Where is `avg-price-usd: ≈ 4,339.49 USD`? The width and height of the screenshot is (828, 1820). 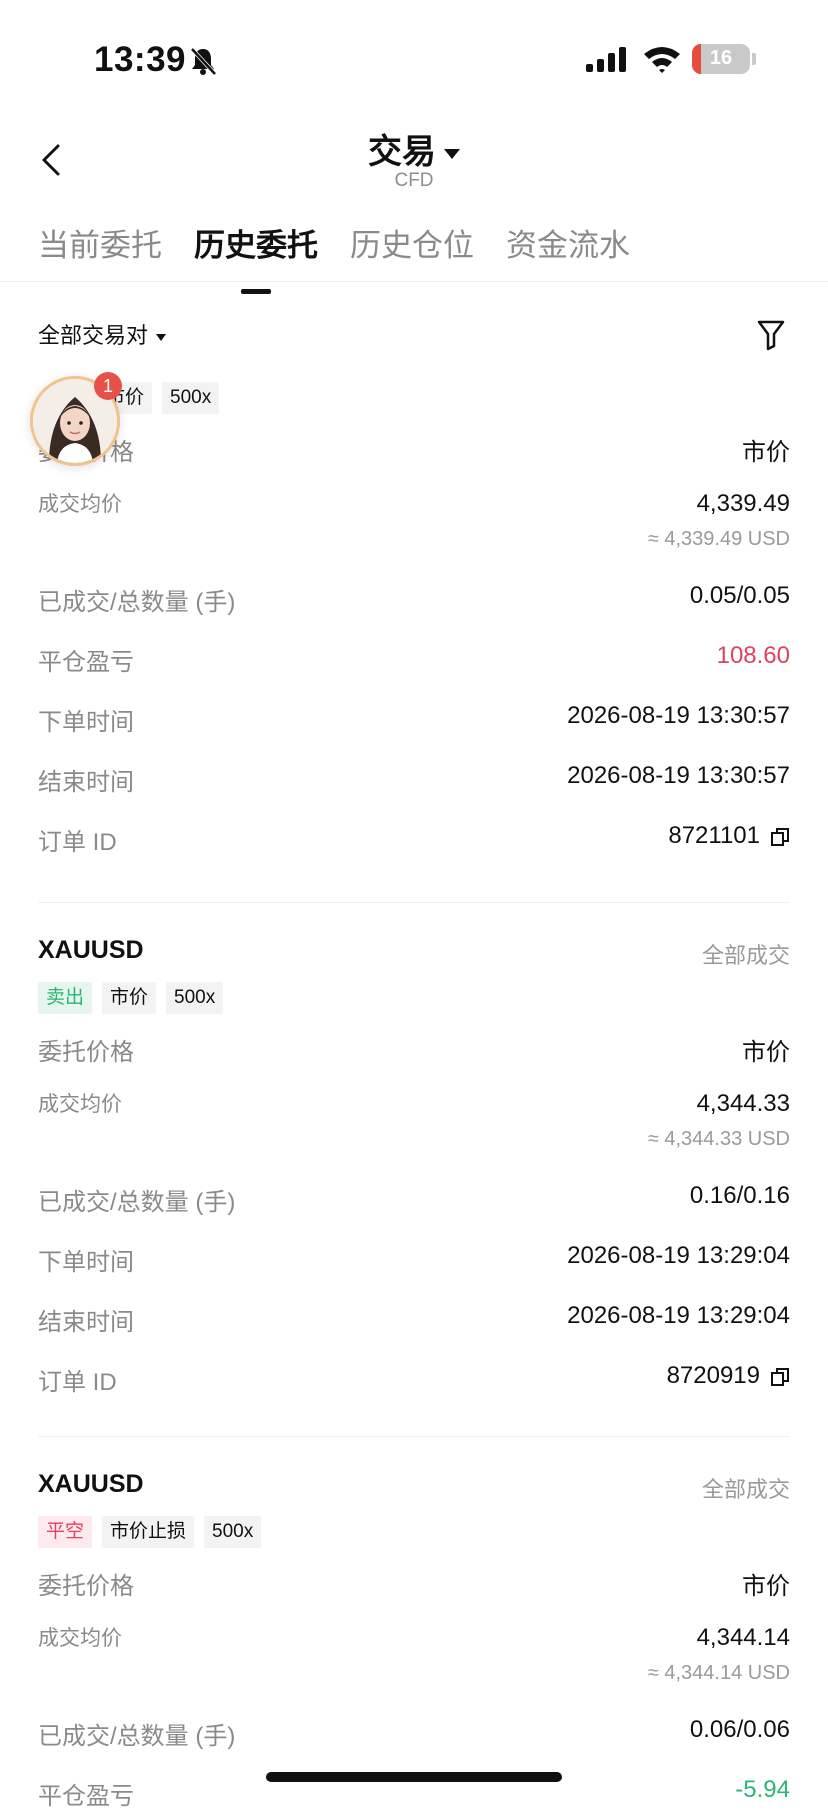
avg-price-usd: ≈ 4,339.49 USD is located at coordinates (718, 539).